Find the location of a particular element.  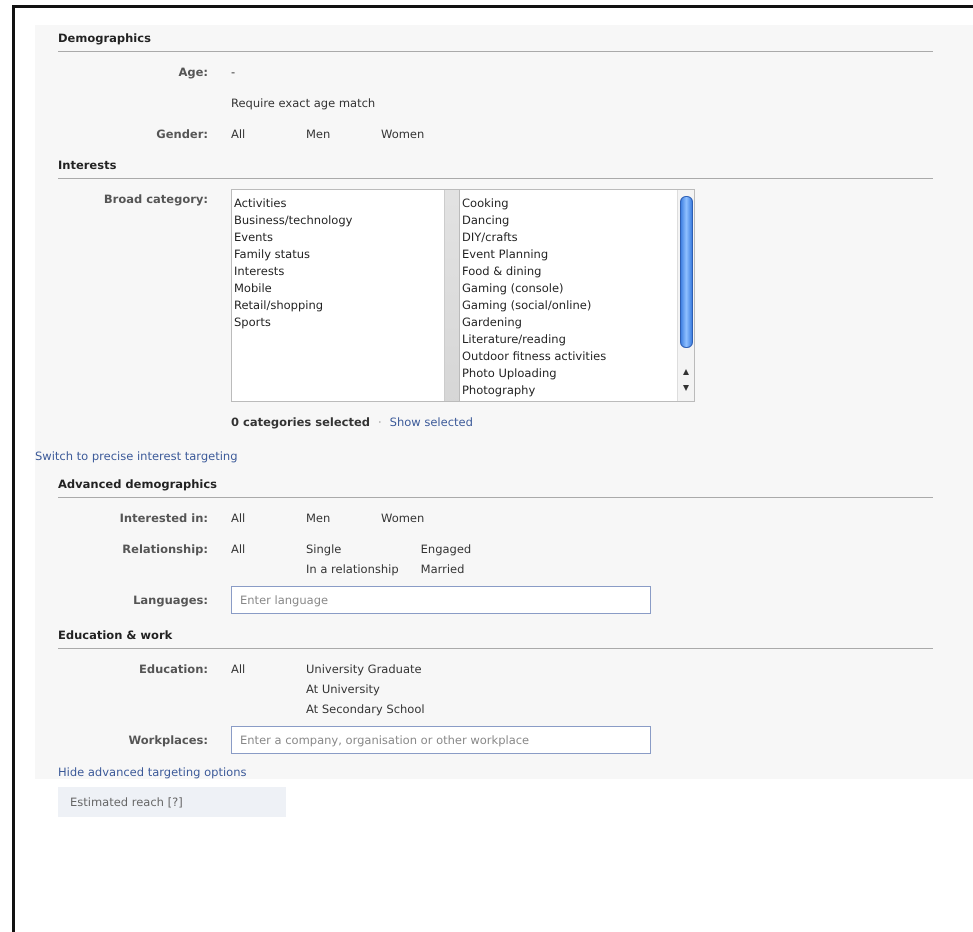

section-heading: Education & work is located at coordinates (495, 638).